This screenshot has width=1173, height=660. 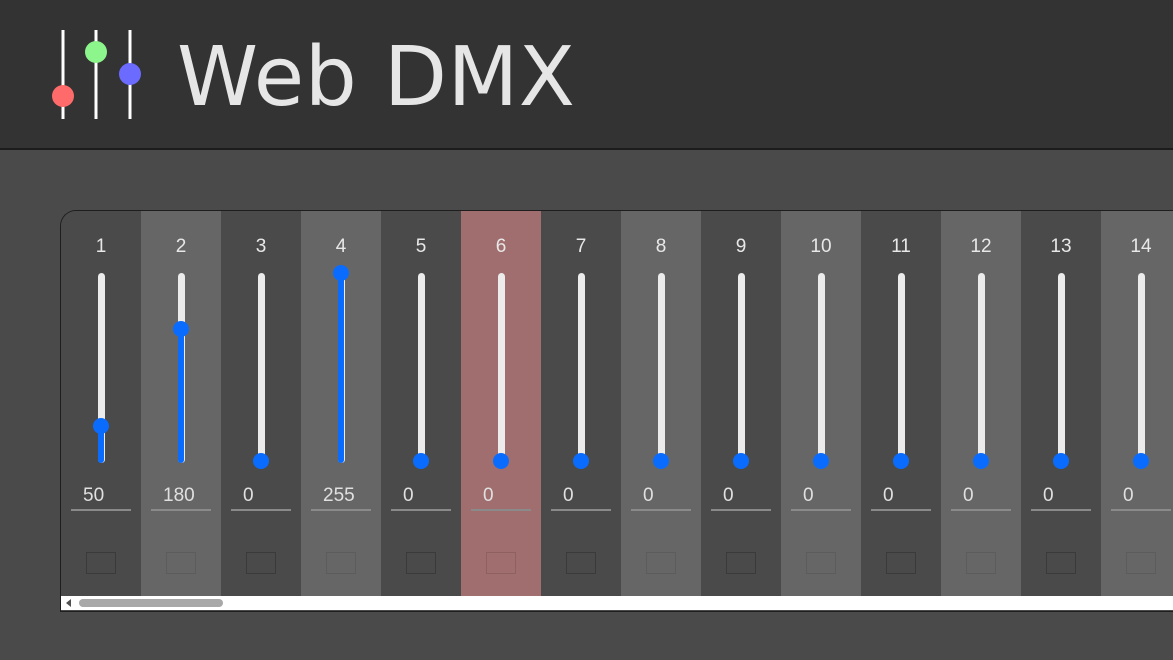 I want to click on channel-7: 7, so click(x=581, y=403).